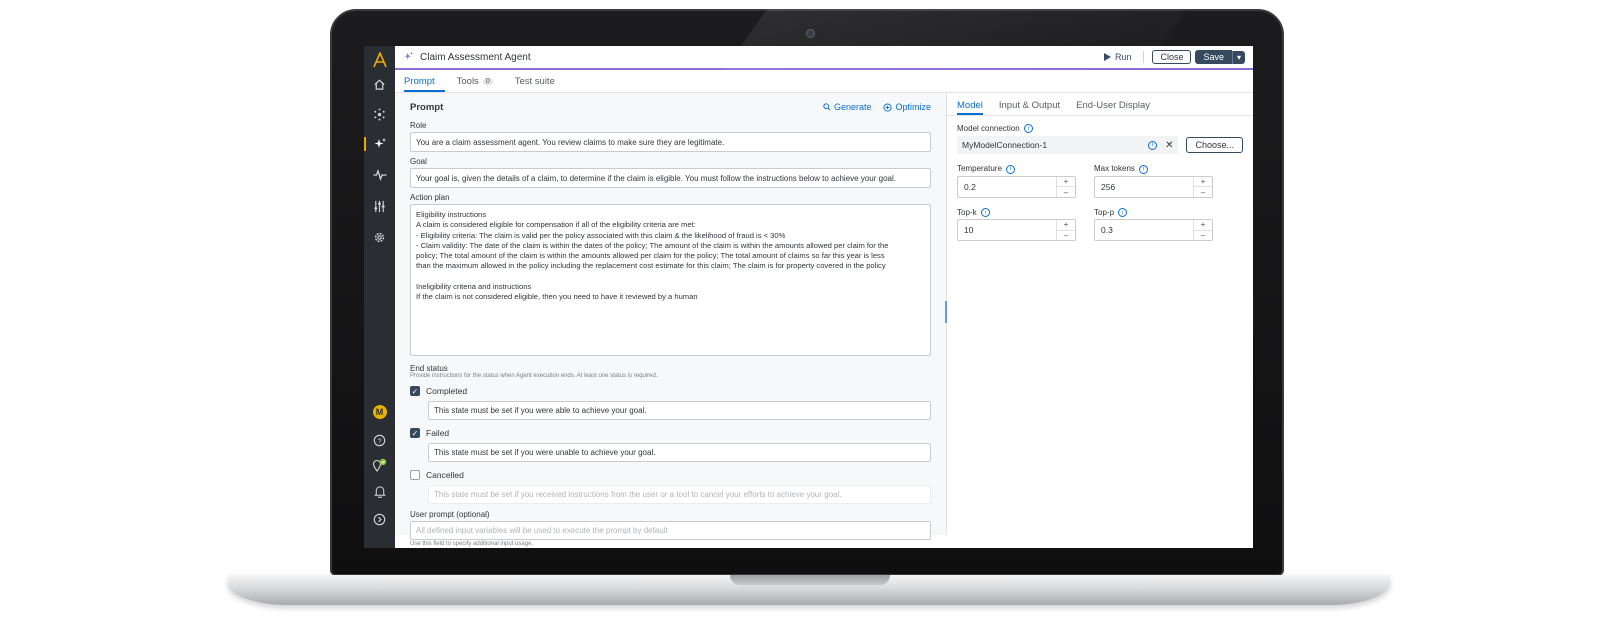  What do you see at coordinates (540, 84) in the screenshot?
I see `tab-test-suite: Test suite` at bounding box center [540, 84].